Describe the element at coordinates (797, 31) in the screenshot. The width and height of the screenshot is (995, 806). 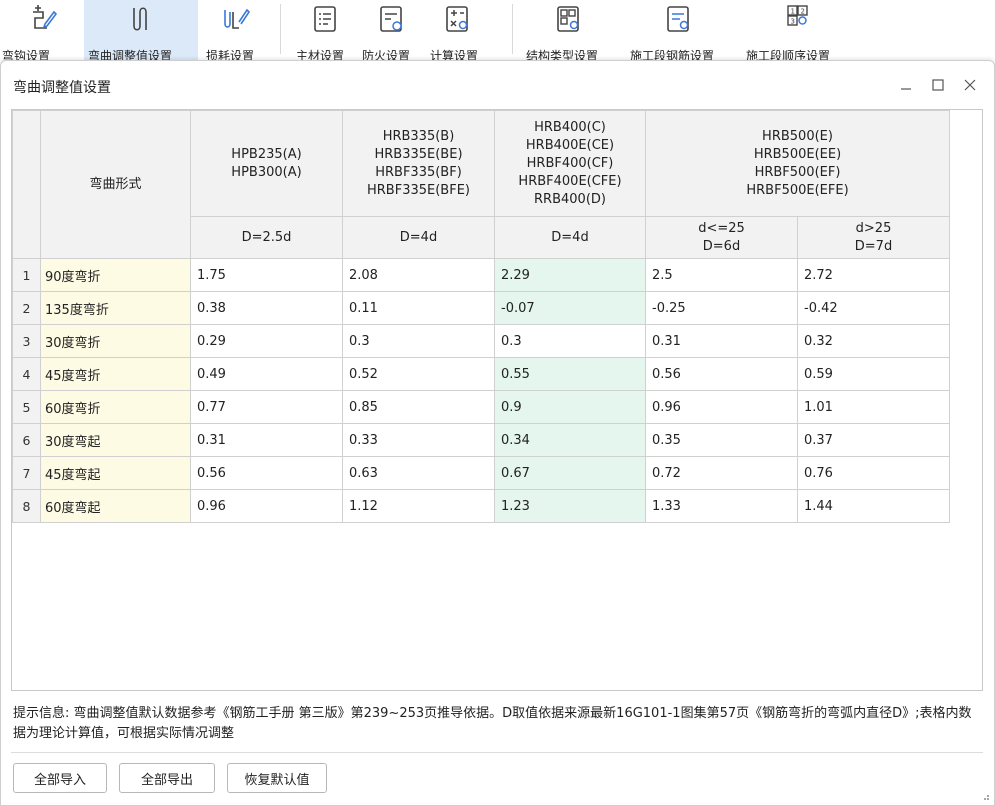
I see `ribbon-segment-order: 123 施工段顺序设置` at that location.